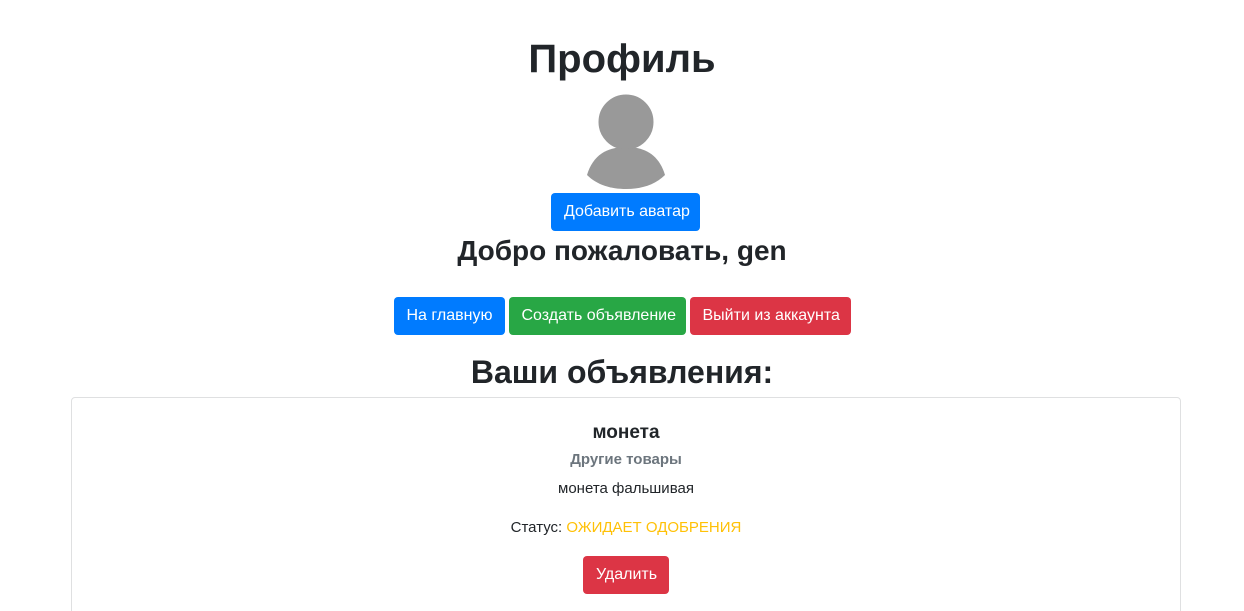 Image resolution: width=1244 pixels, height=611 pixels. What do you see at coordinates (626, 488) in the screenshot?
I see `ad-description: монета фальшивая` at bounding box center [626, 488].